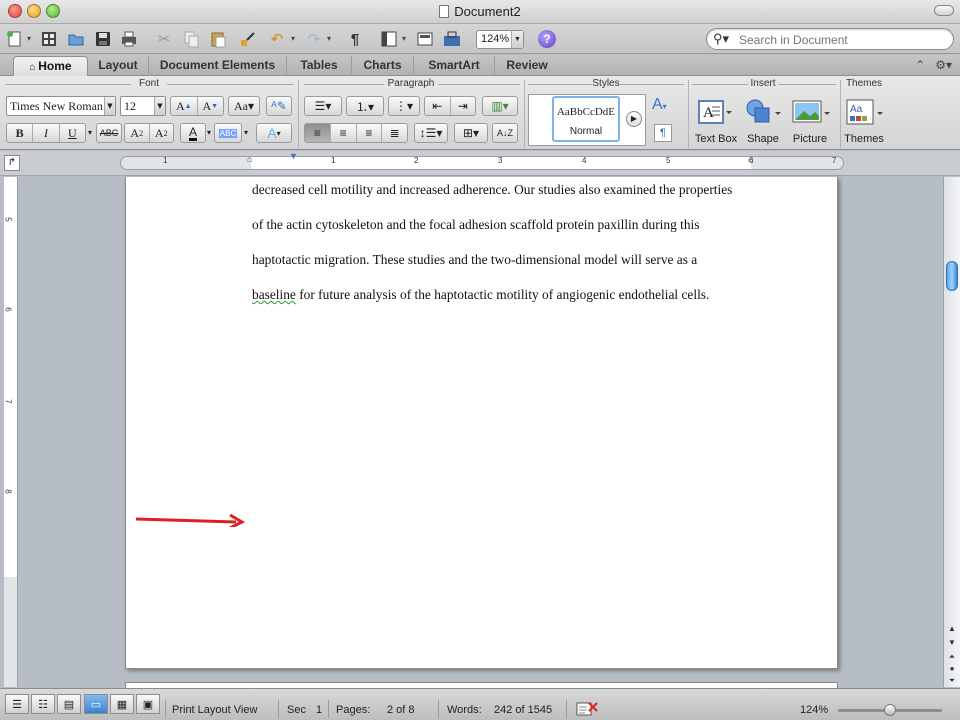  Describe the element at coordinates (318, 133) in the screenshot. I see `align-left-icon: ≡` at that location.